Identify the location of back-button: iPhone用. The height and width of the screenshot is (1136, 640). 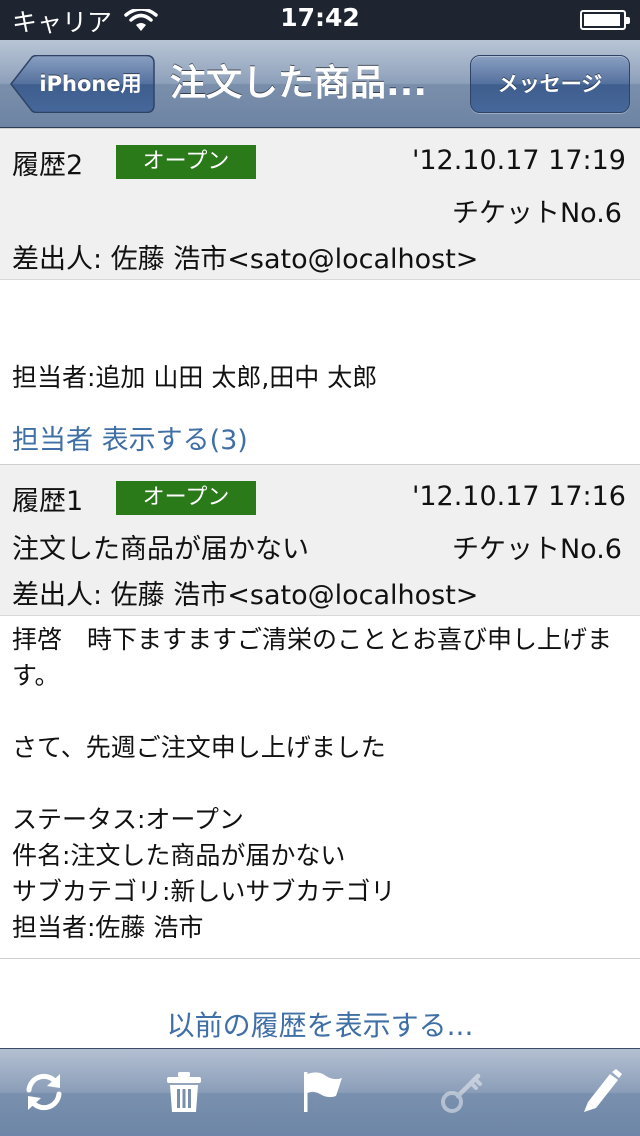
(82, 84).